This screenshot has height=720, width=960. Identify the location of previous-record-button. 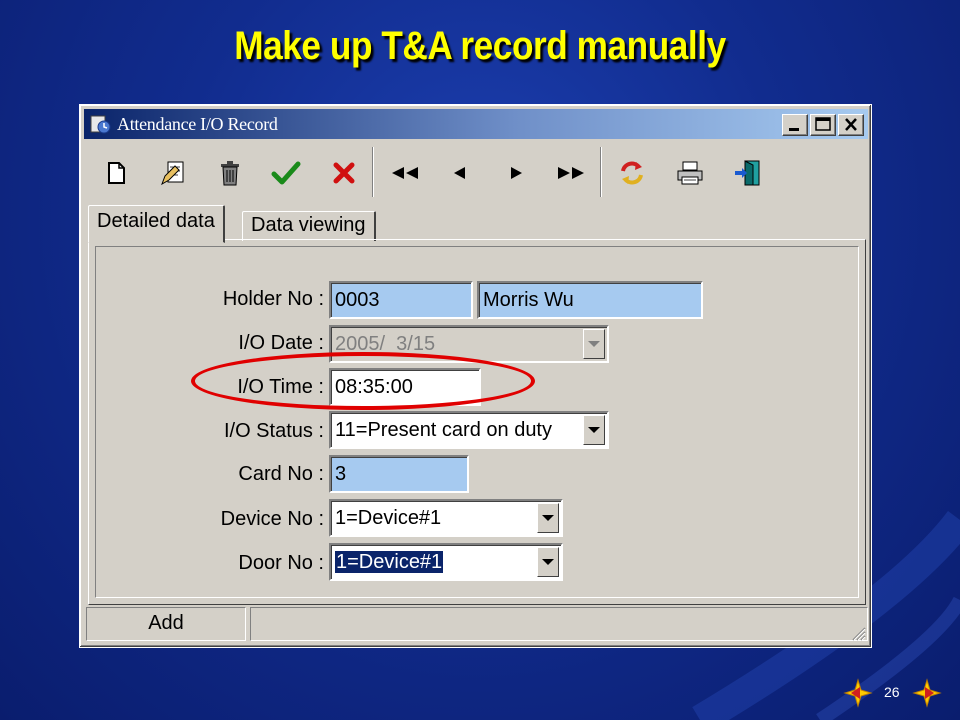
(460, 173).